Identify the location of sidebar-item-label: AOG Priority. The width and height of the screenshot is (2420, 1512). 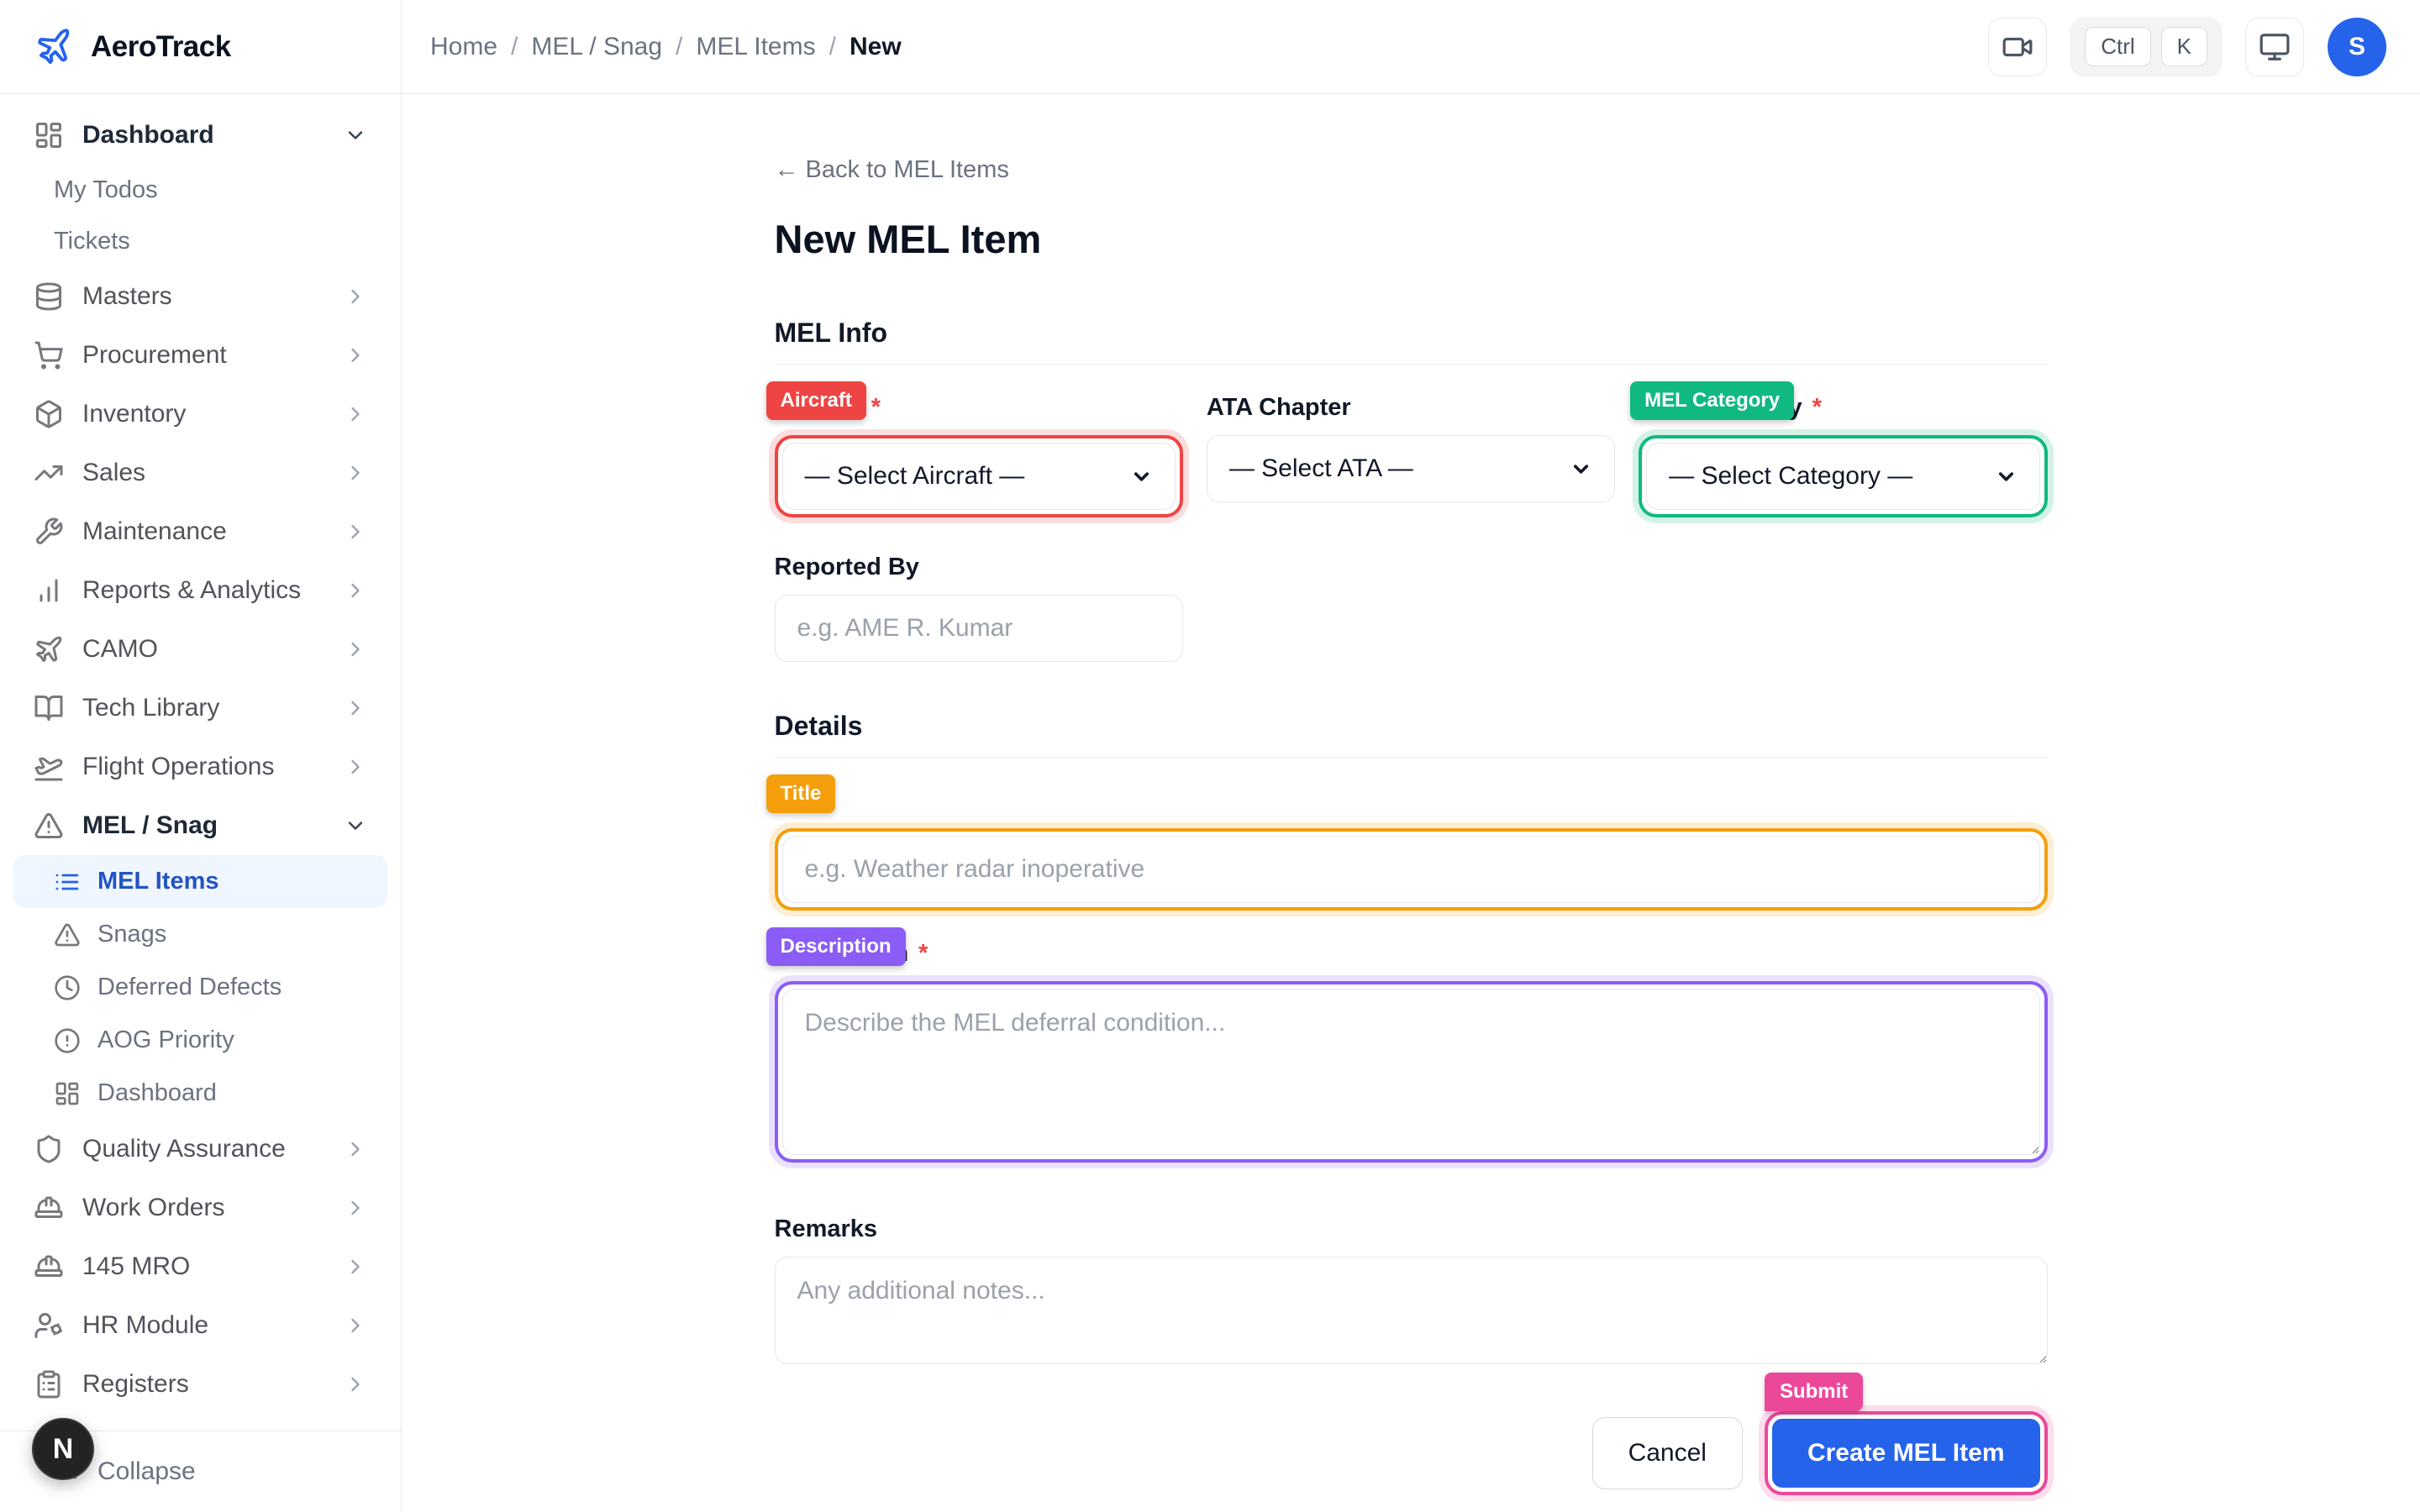
(165, 1039).